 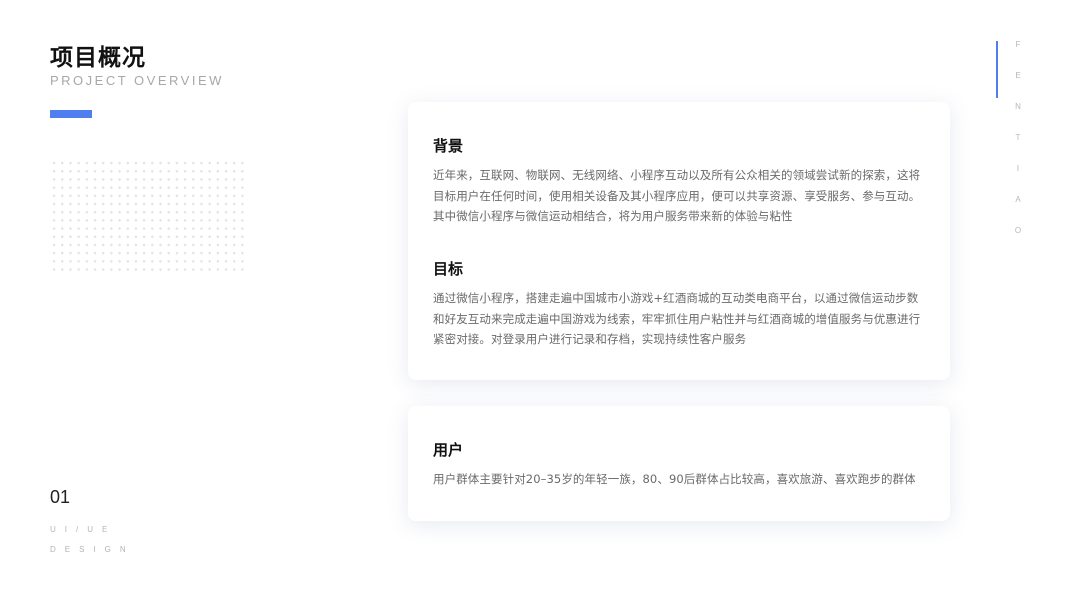 I want to click on page-subtitle: PROJECT OVERVIEW, so click(x=137, y=80).